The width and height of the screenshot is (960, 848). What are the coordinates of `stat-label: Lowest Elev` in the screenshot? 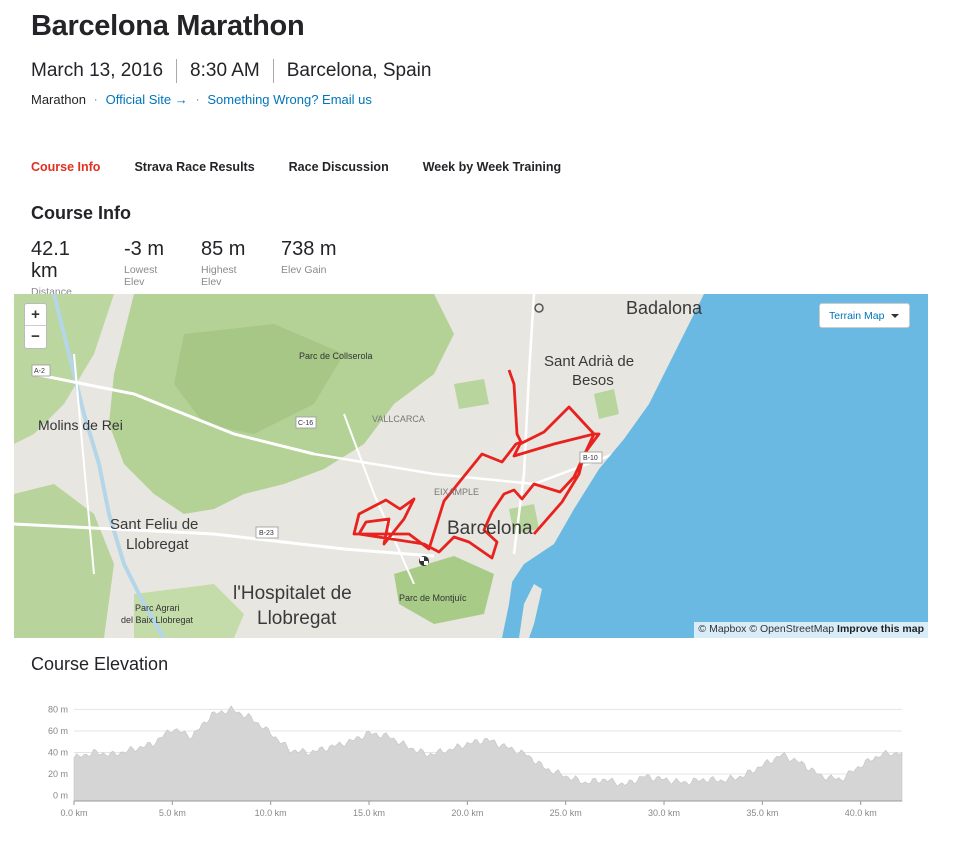 It's located at (141, 276).